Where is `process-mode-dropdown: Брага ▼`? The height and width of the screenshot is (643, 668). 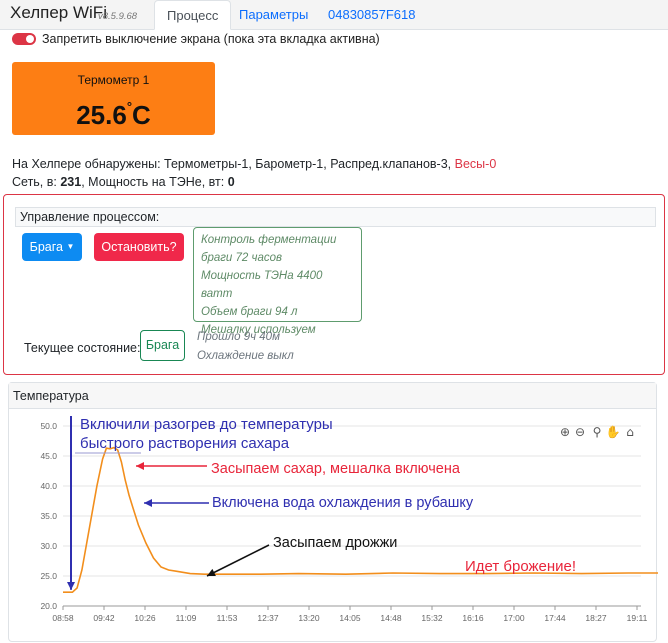 process-mode-dropdown: Брага ▼ is located at coordinates (52, 247).